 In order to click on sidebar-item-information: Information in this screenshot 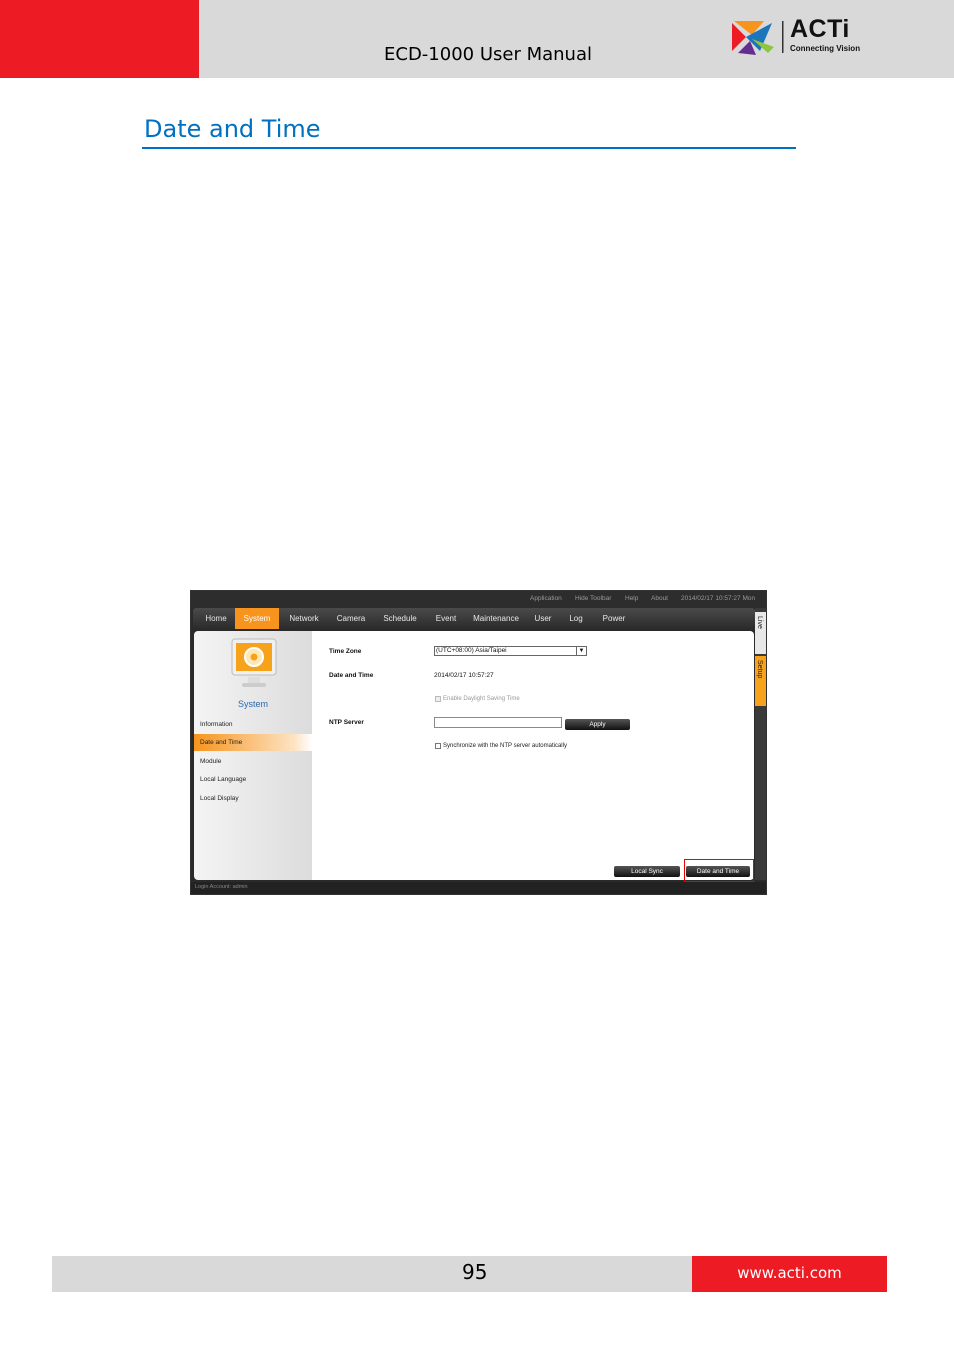, I will do `click(253, 724)`.